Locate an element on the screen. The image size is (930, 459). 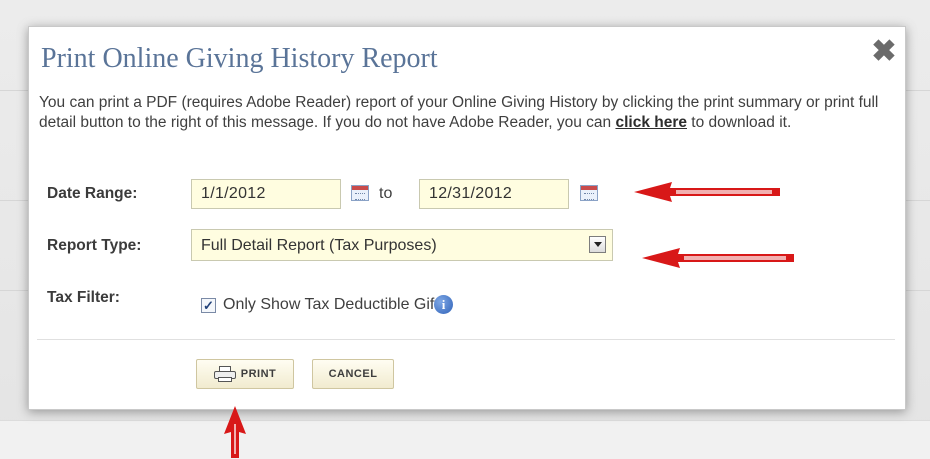
annotation-arrow-date-range is located at coordinates (707, 192).